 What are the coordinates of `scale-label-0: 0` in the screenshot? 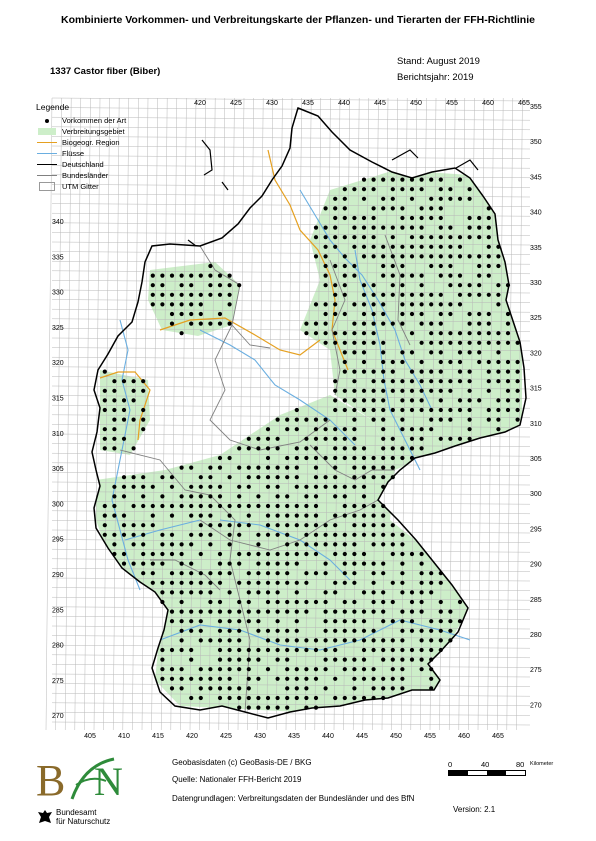 It's located at (450, 764).